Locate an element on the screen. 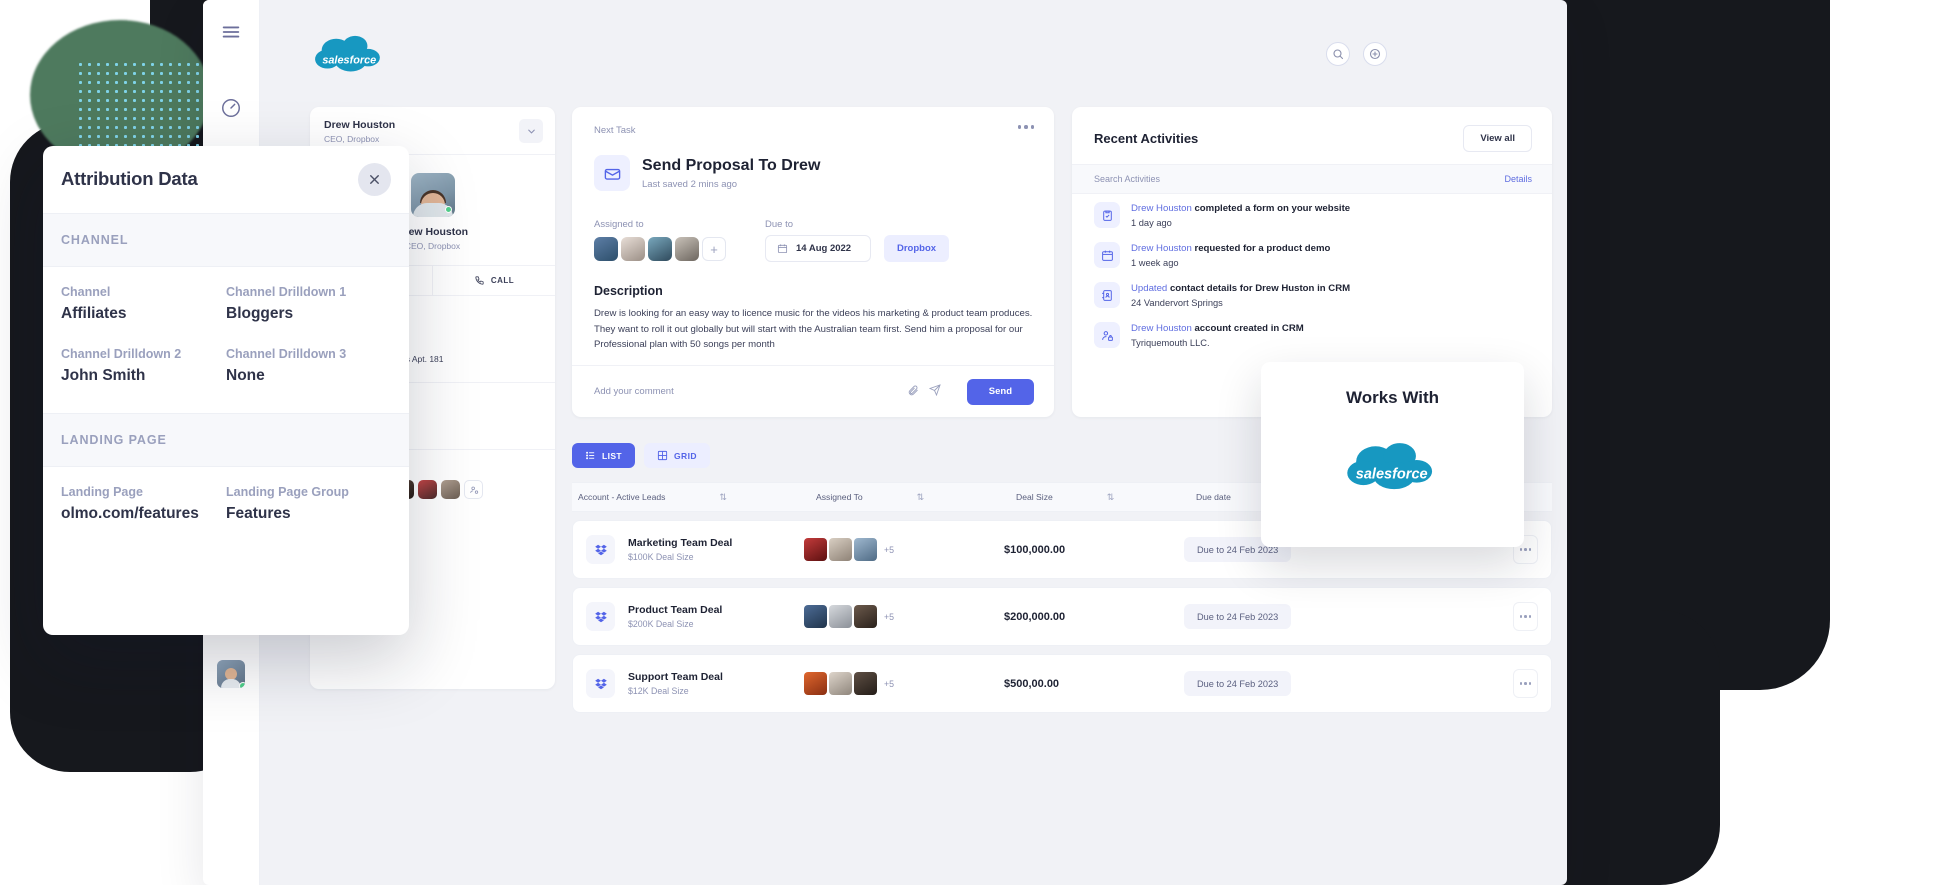 The width and height of the screenshot is (1955, 885). deal-assignees-extra: +5 is located at coordinates (889, 549).